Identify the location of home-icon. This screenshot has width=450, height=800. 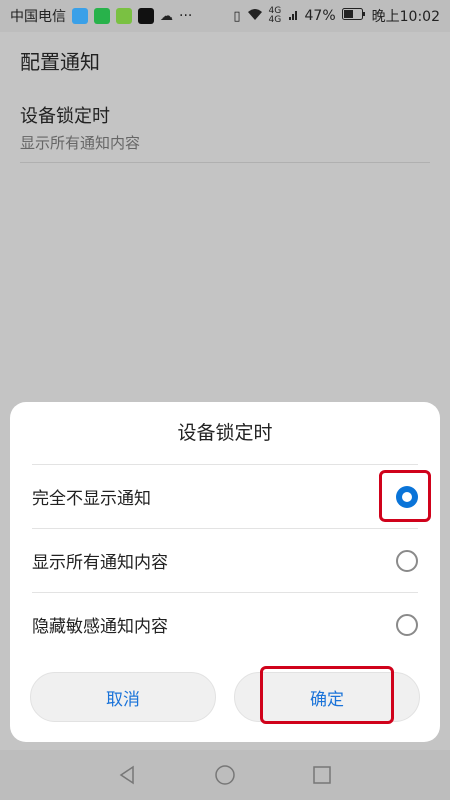
(225, 775).